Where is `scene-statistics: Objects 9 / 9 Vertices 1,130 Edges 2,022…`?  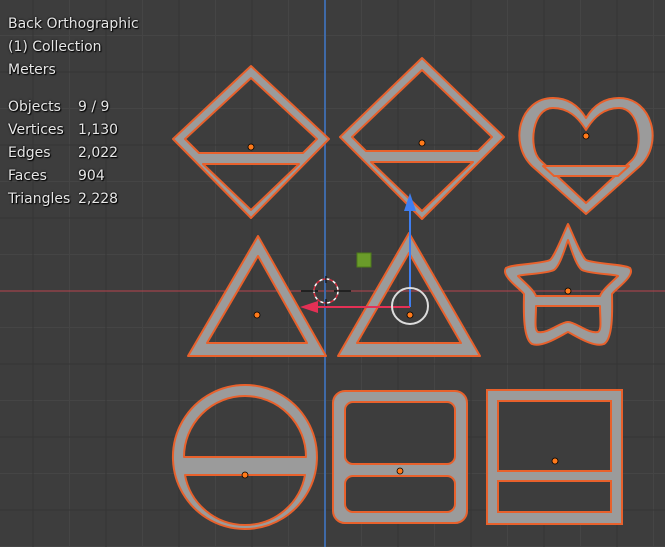
scene-statistics: Objects 9 / 9 Vertices 1,130 Edges 2,022… is located at coordinates (63, 153).